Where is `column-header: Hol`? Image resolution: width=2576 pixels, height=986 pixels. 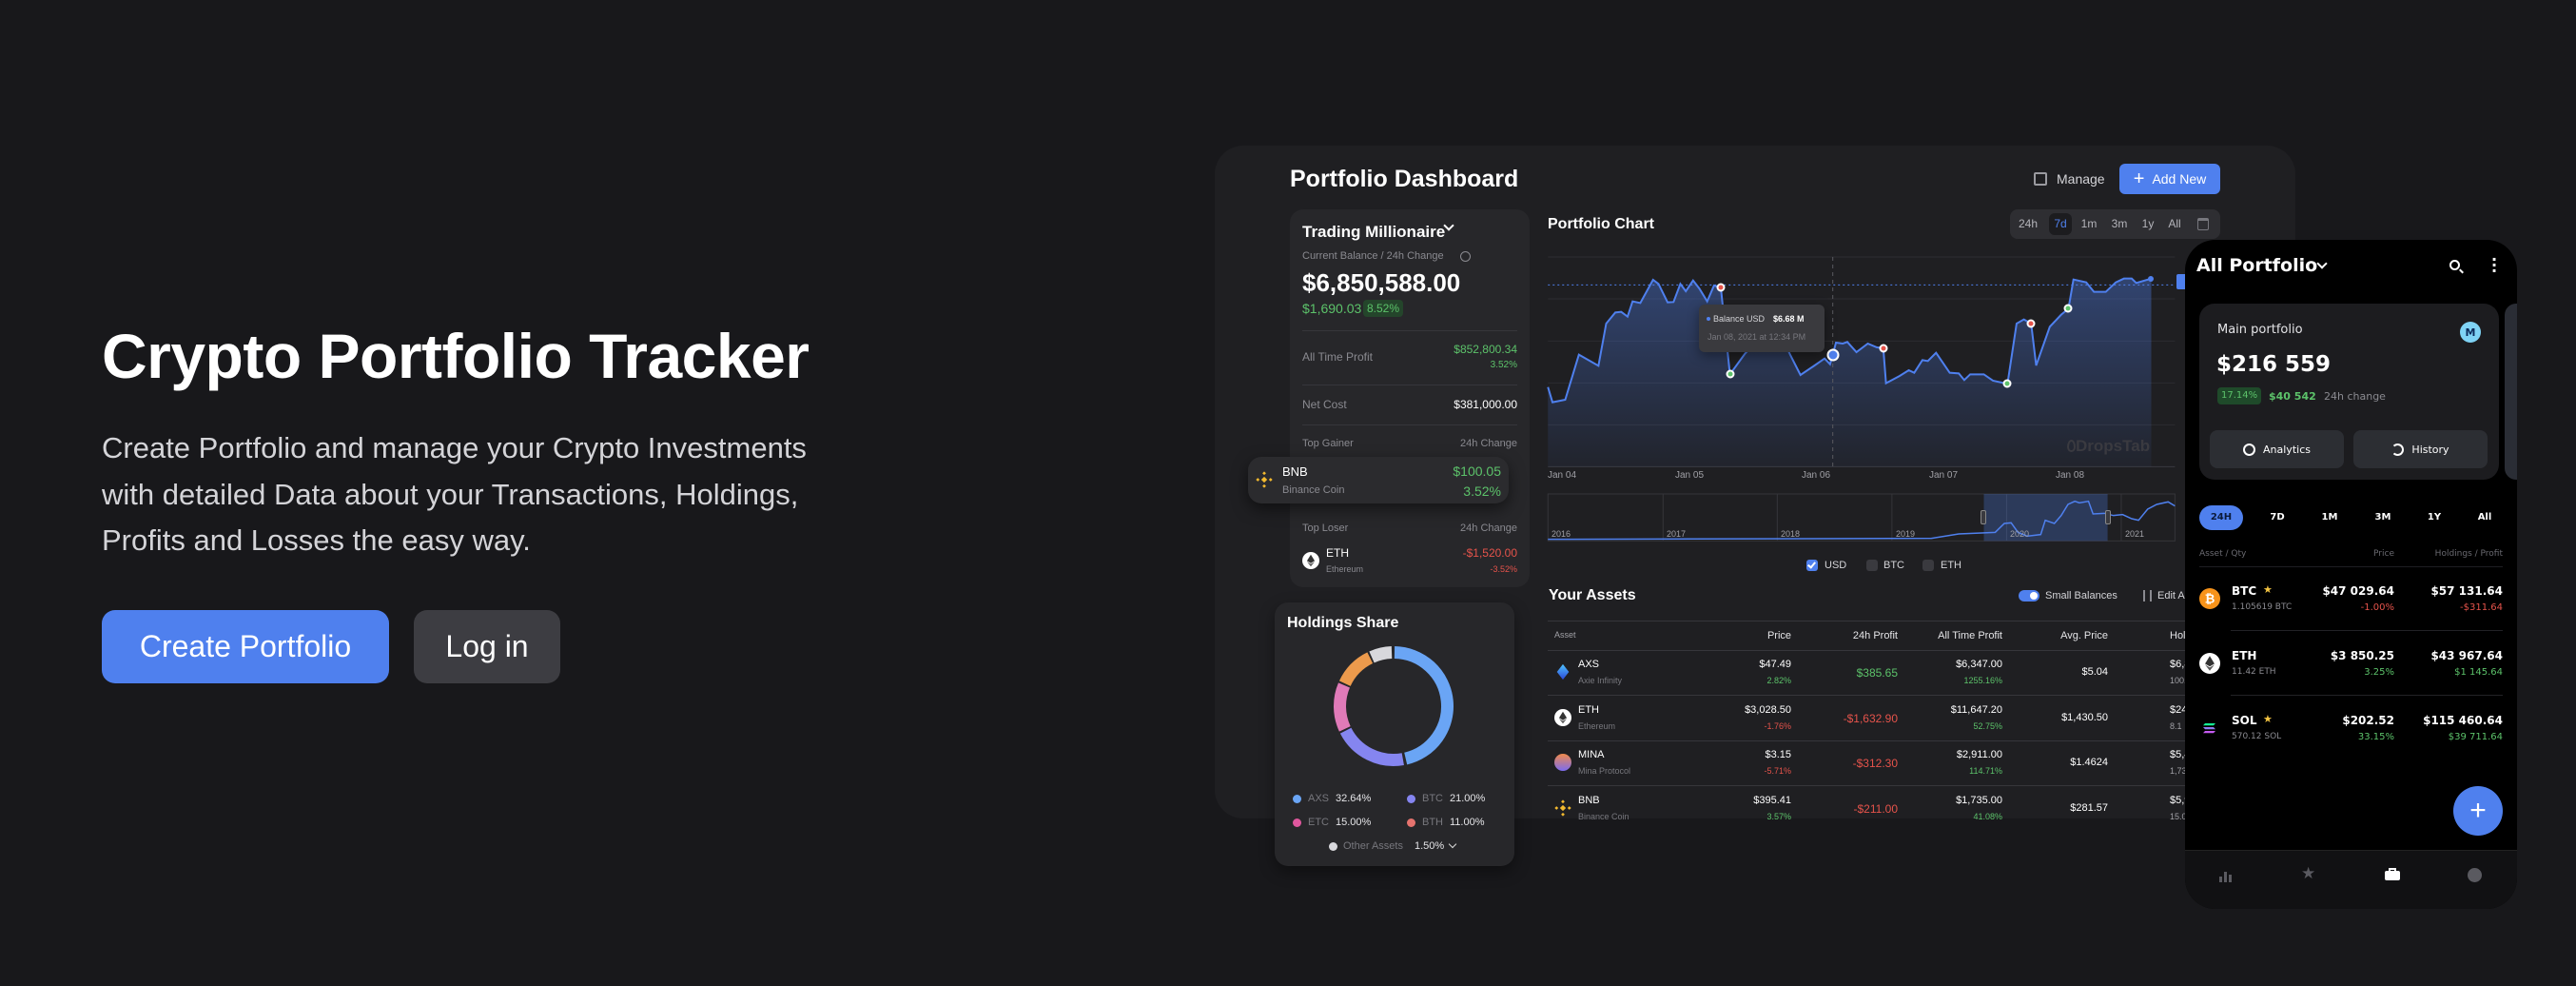
column-header: Hol is located at coordinates (2178, 636).